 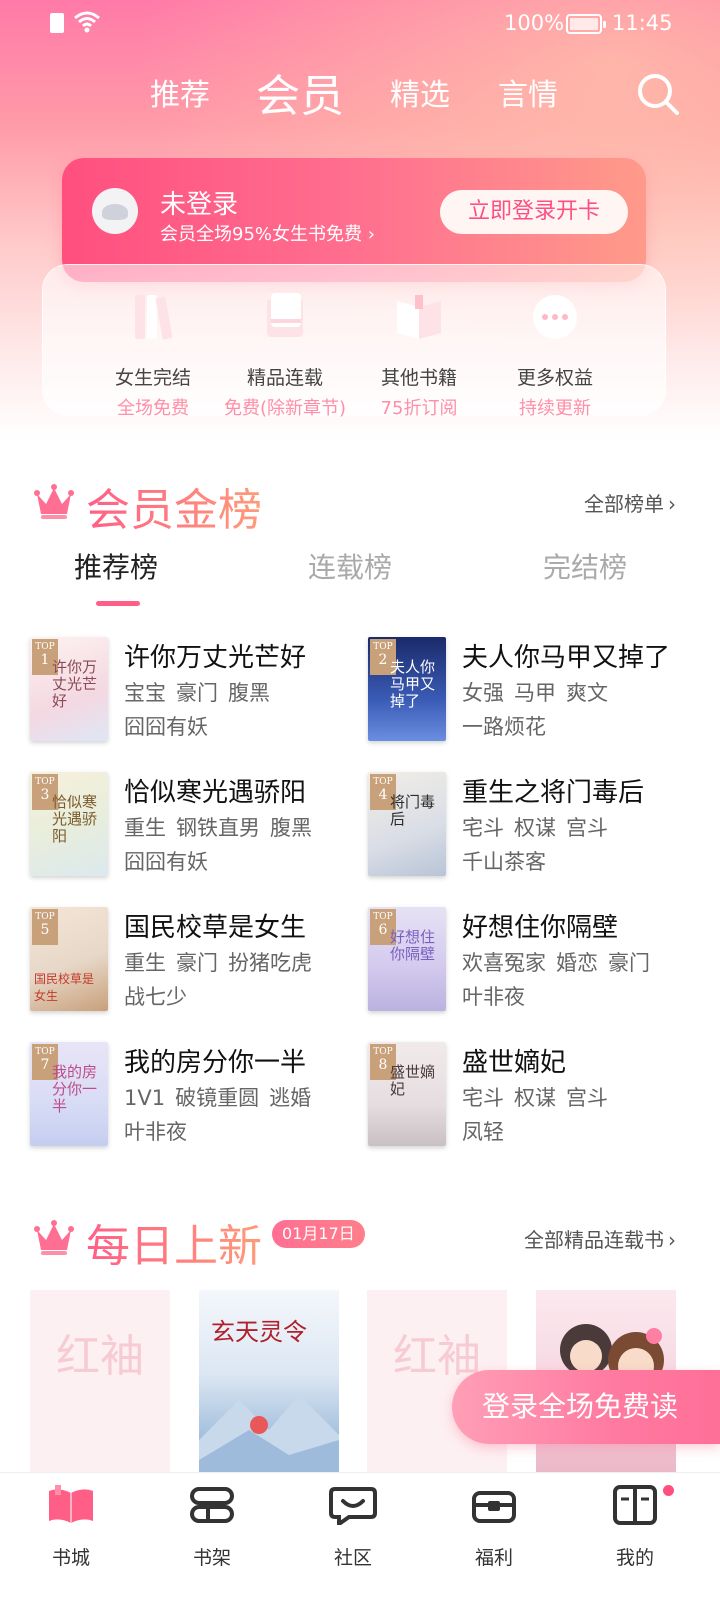 I want to click on tab-serial-rank: 连载榜, so click(x=350, y=566).